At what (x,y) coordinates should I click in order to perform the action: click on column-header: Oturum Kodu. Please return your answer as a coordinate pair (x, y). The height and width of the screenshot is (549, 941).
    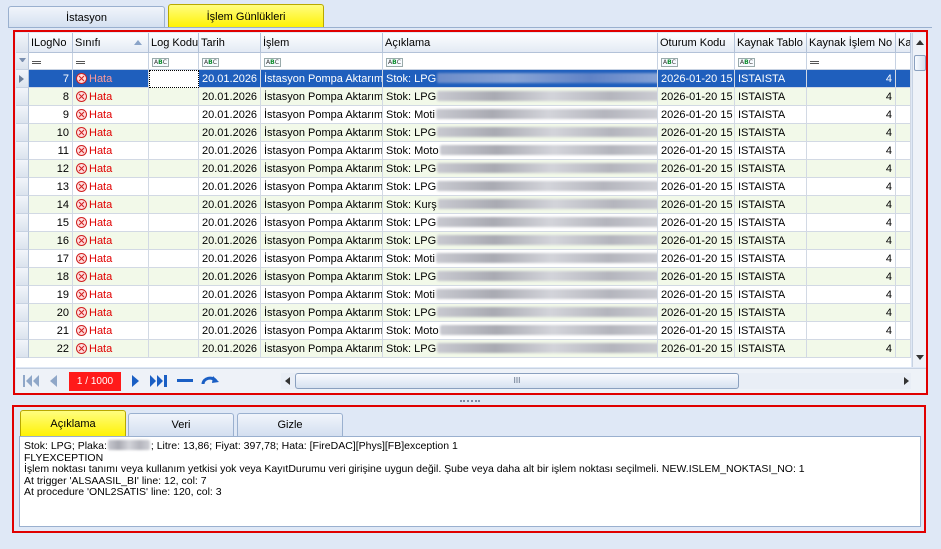
    Looking at the image, I should click on (696, 43).